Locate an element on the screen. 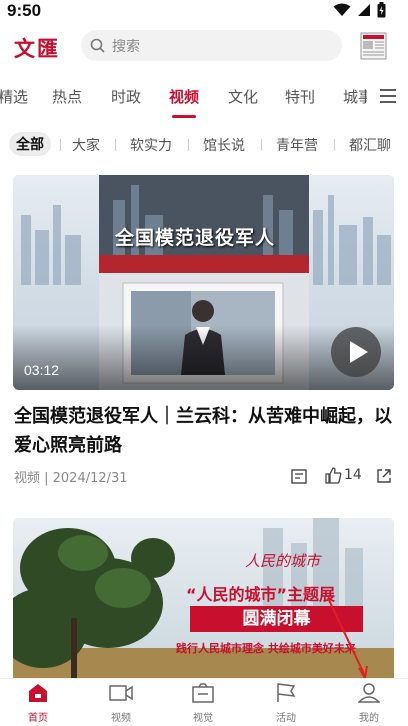 This screenshot has height=726, width=408. nav-activity: 活动 is located at coordinates (286, 703).